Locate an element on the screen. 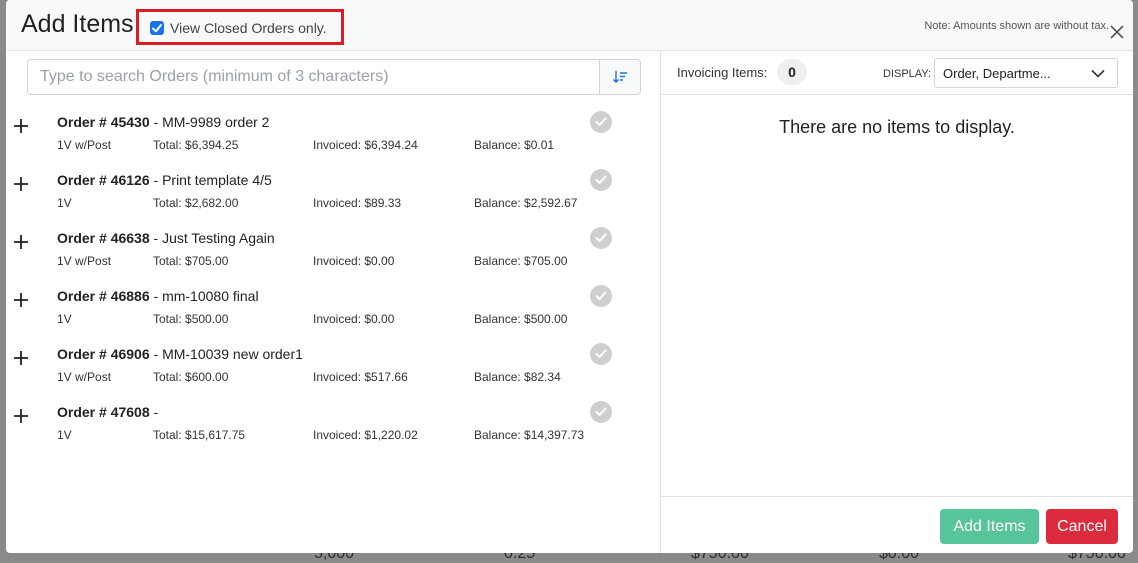 The height and width of the screenshot is (563, 1138). order-title: Order # 45430 - MM-9989 order 2 is located at coordinates (163, 122).